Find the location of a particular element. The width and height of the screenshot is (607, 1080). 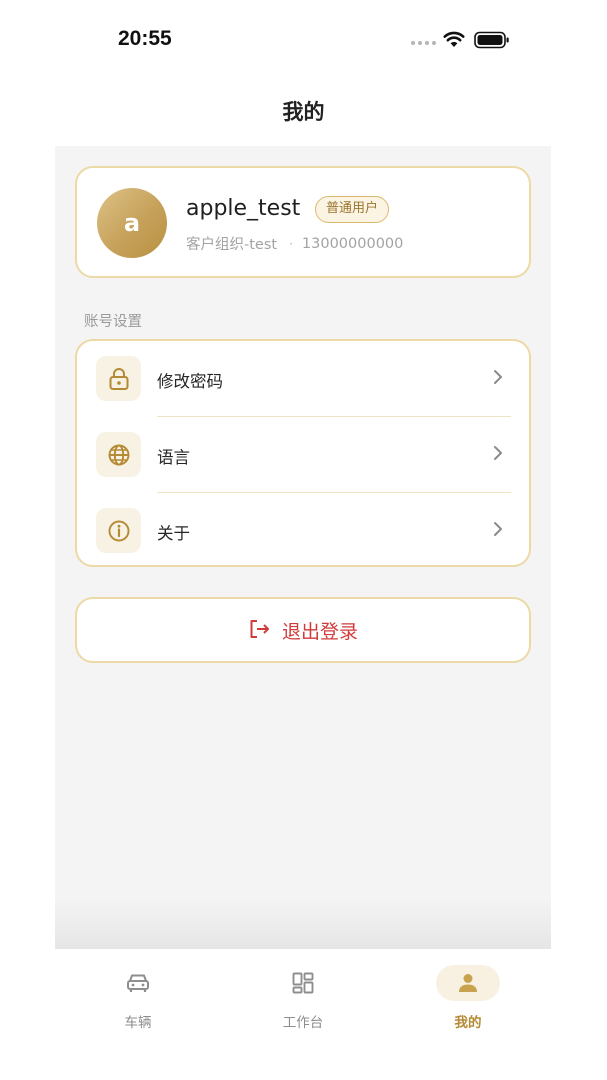

setting-item-change-password: 修改密码 is located at coordinates (303, 378).